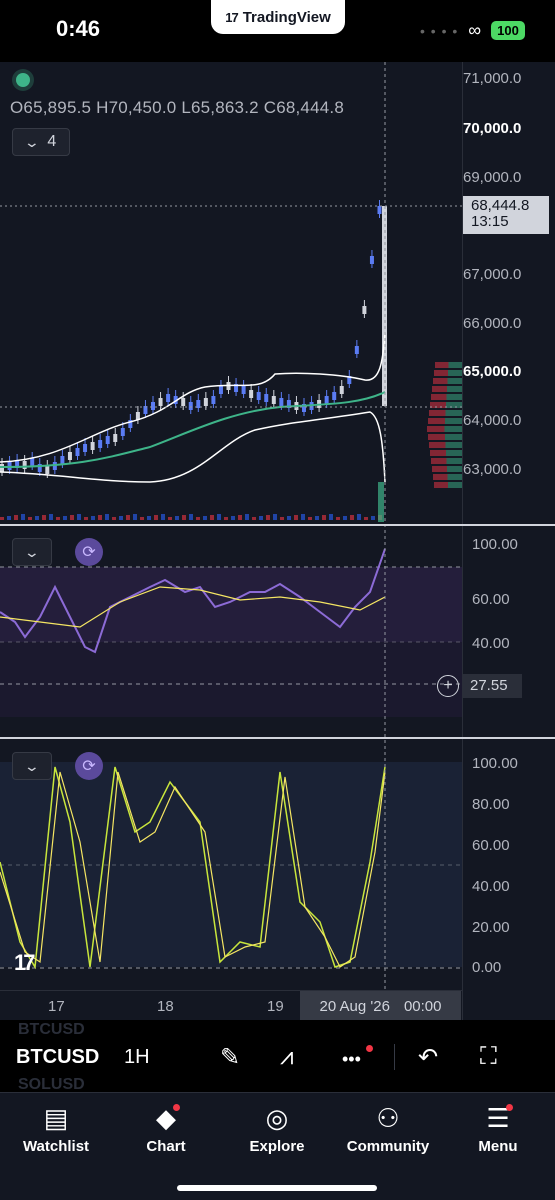  I want to click on crosshair-time: 00:00, so click(422, 1006).